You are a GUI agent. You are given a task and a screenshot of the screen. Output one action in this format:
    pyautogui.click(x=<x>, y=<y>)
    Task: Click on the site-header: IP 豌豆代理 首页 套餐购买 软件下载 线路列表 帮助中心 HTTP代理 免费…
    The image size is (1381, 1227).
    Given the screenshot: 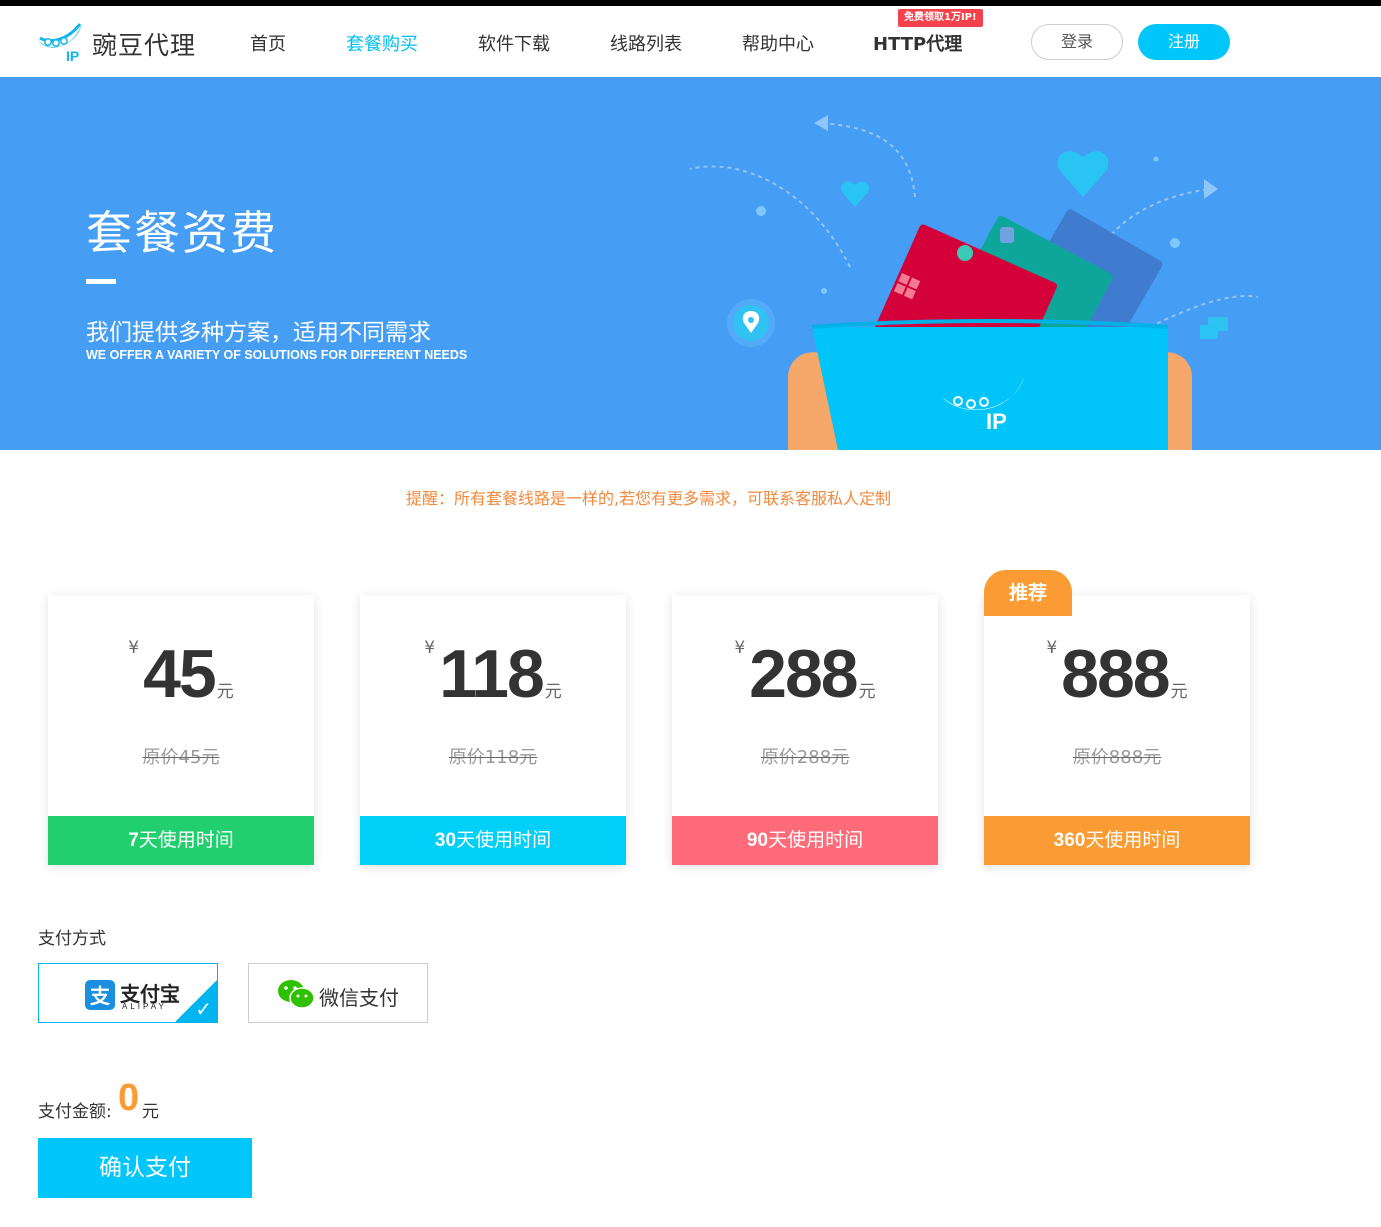 What is the action you would take?
    pyautogui.click(x=690, y=41)
    